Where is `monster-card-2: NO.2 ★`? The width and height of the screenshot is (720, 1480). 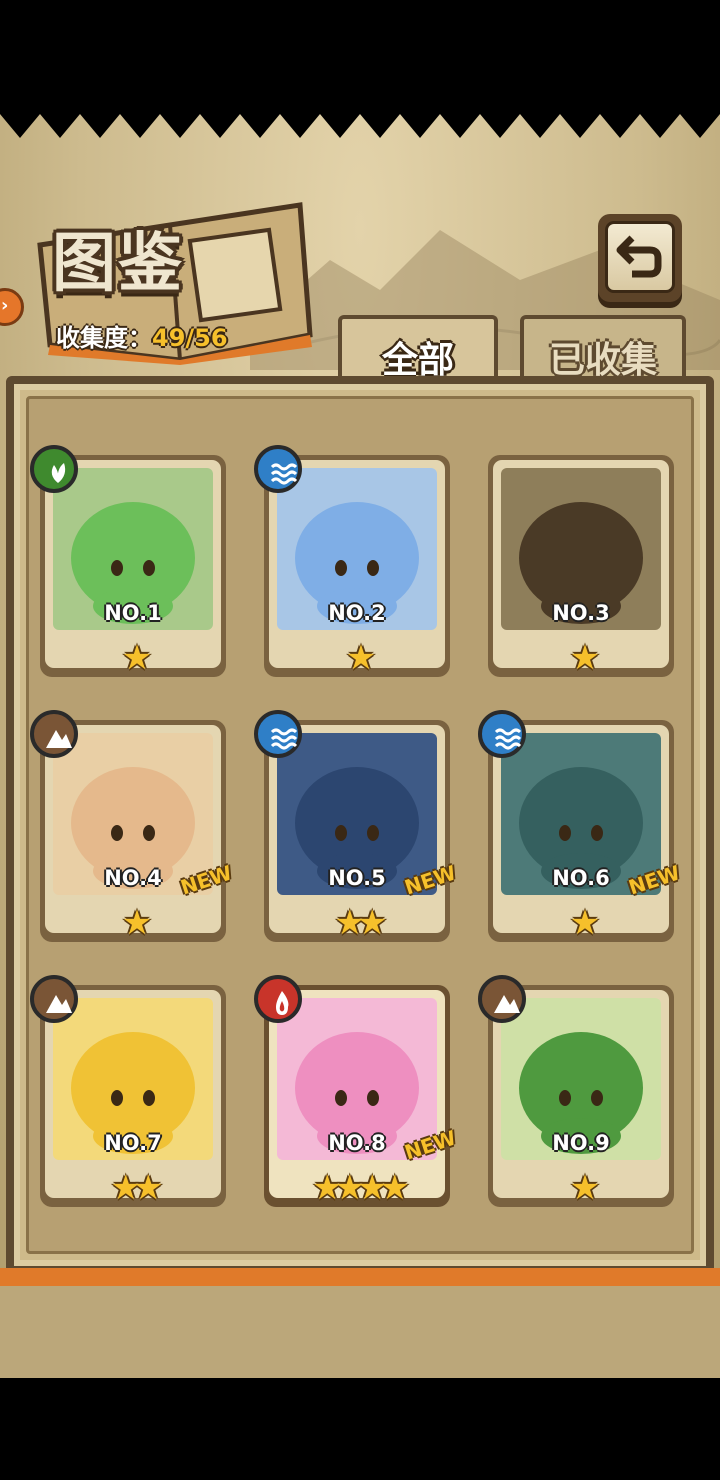 monster-card-2: NO.2 ★ is located at coordinates (352, 561).